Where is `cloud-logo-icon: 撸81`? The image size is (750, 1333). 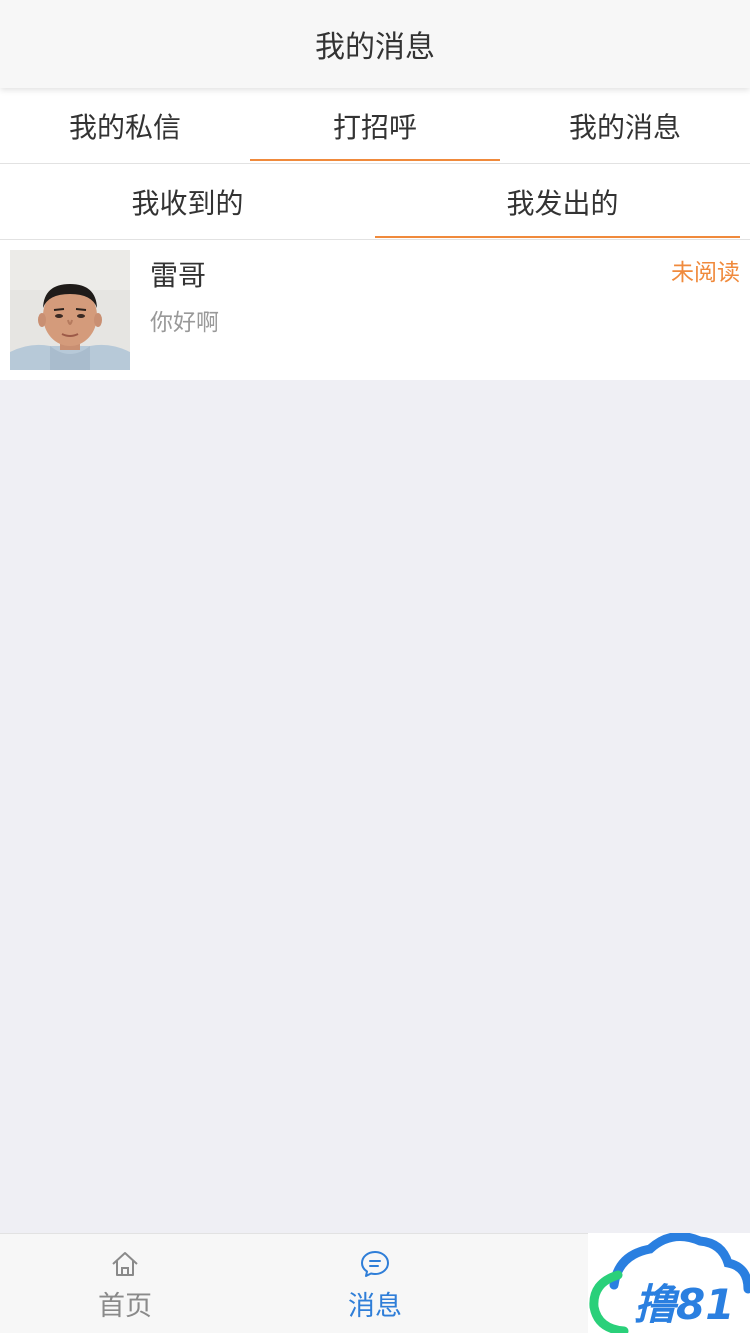
cloud-logo-icon: 撸81 is located at coordinates (669, 1282).